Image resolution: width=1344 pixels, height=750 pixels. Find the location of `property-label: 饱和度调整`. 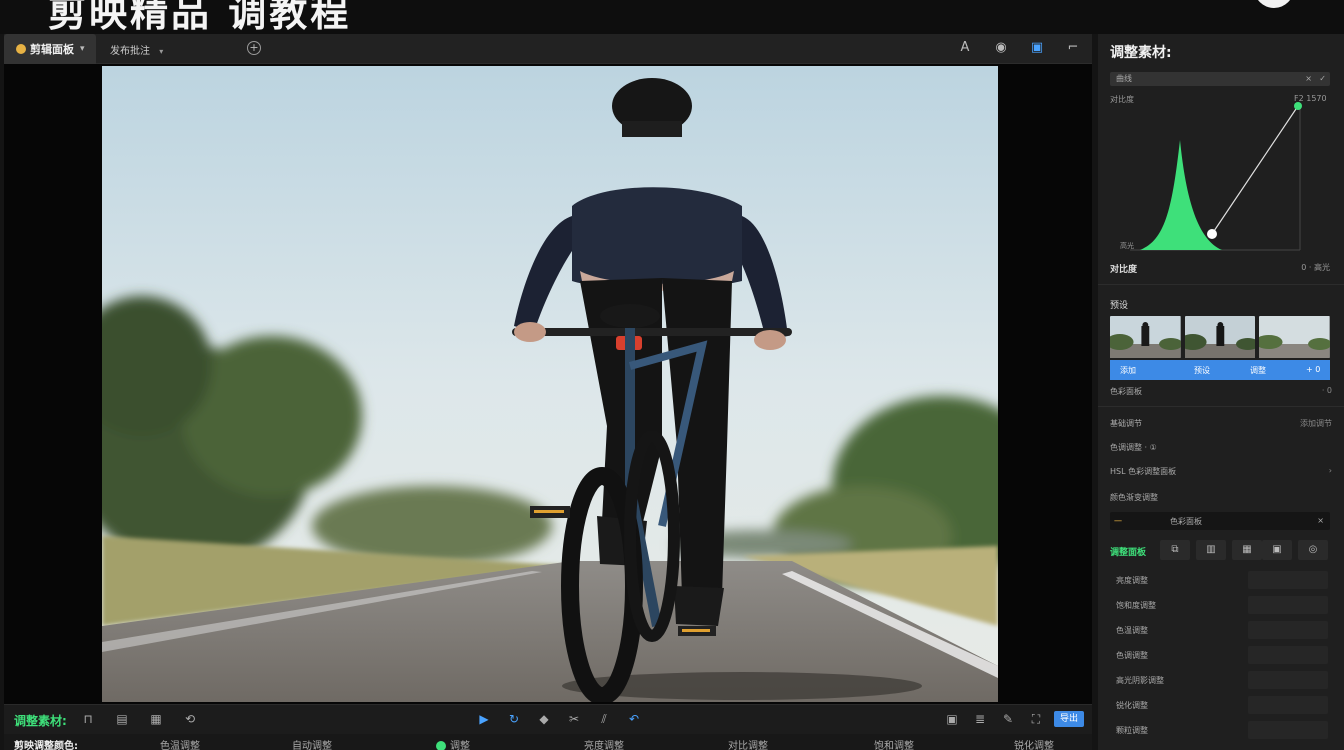

property-label: 饱和度调整 is located at coordinates (1136, 605).